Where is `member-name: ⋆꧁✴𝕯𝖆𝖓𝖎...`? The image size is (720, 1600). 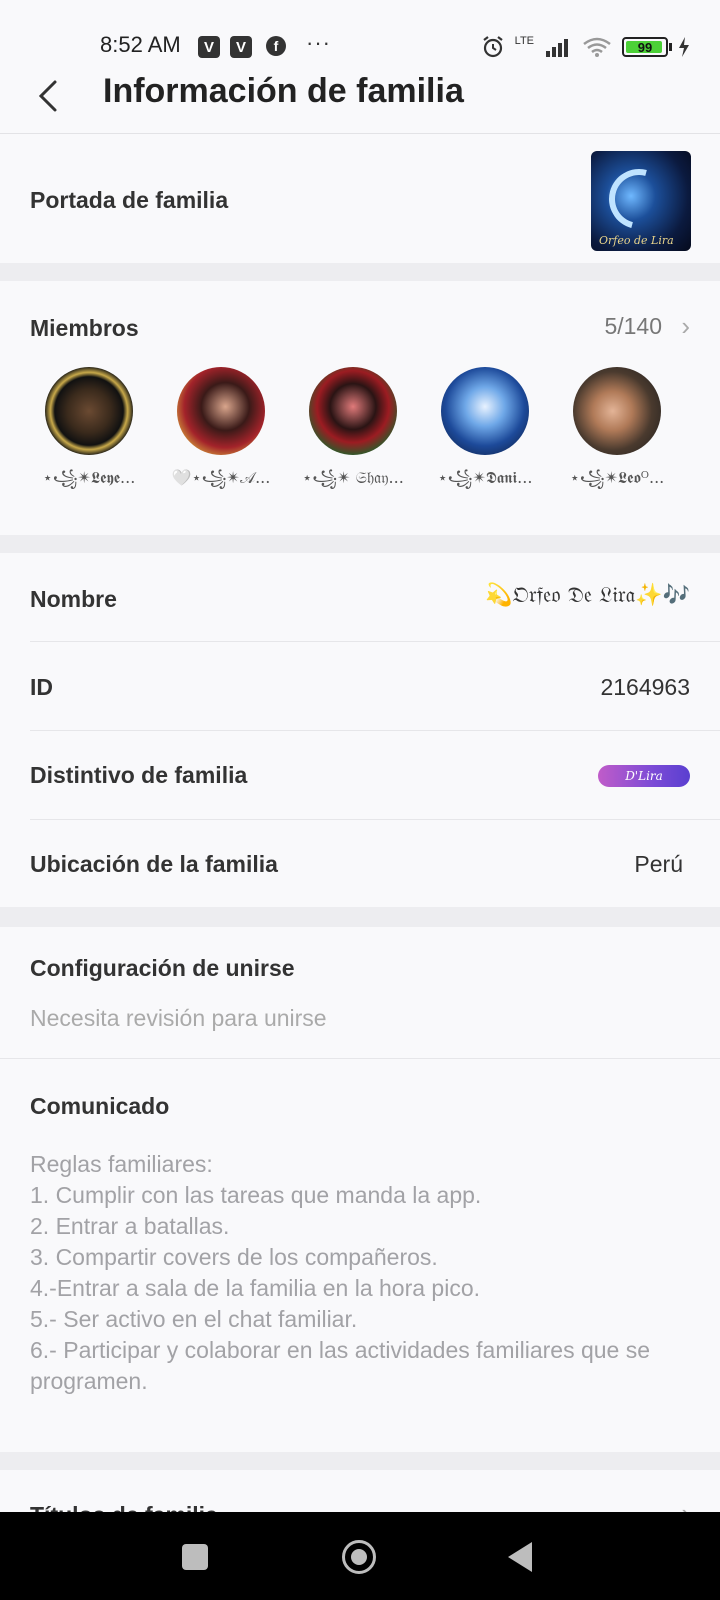 member-name: ⋆꧁✴𝕯𝖆𝖓𝖎... is located at coordinates (485, 477).